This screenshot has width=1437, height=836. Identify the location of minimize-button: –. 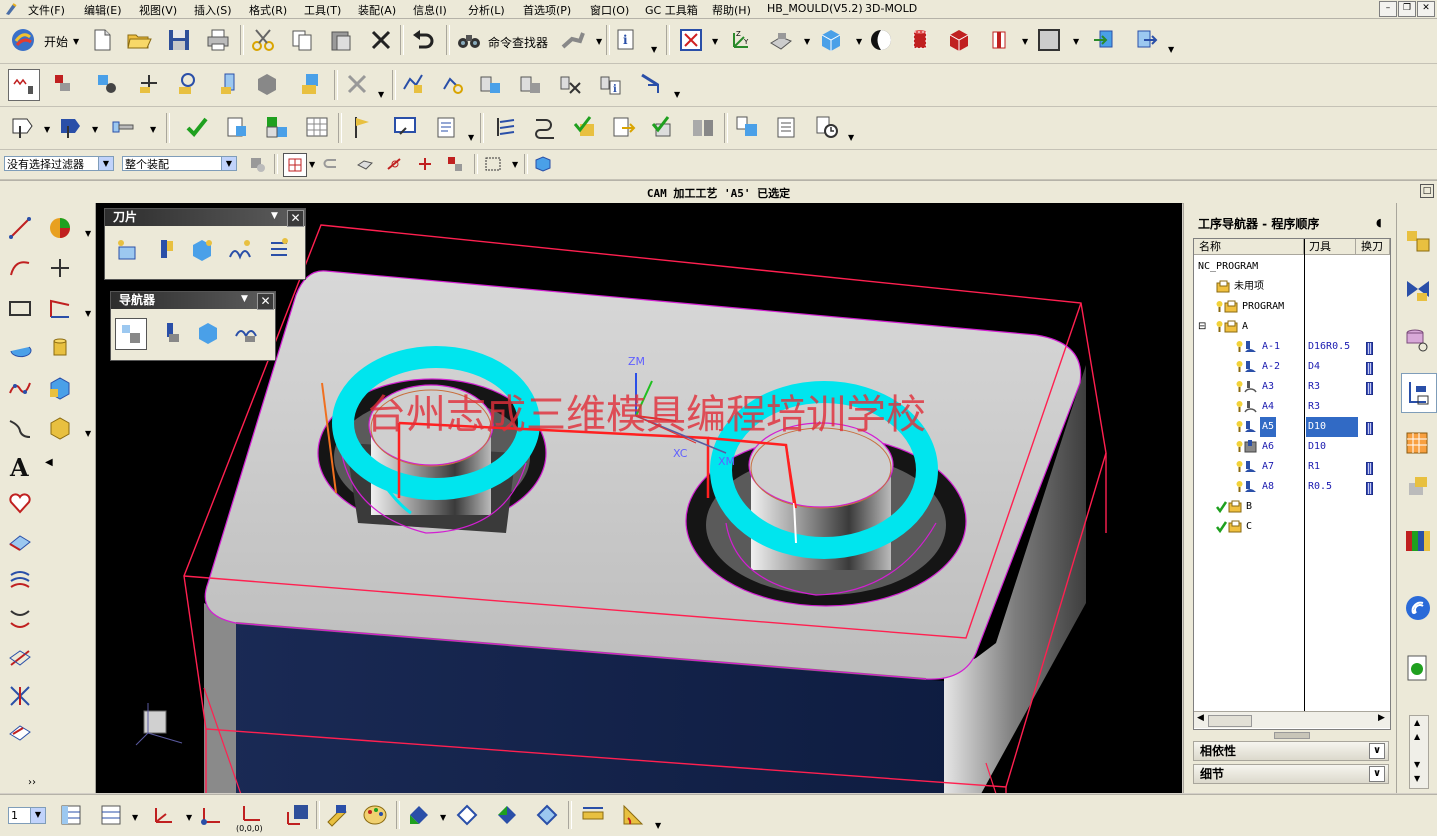
(1388, 9).